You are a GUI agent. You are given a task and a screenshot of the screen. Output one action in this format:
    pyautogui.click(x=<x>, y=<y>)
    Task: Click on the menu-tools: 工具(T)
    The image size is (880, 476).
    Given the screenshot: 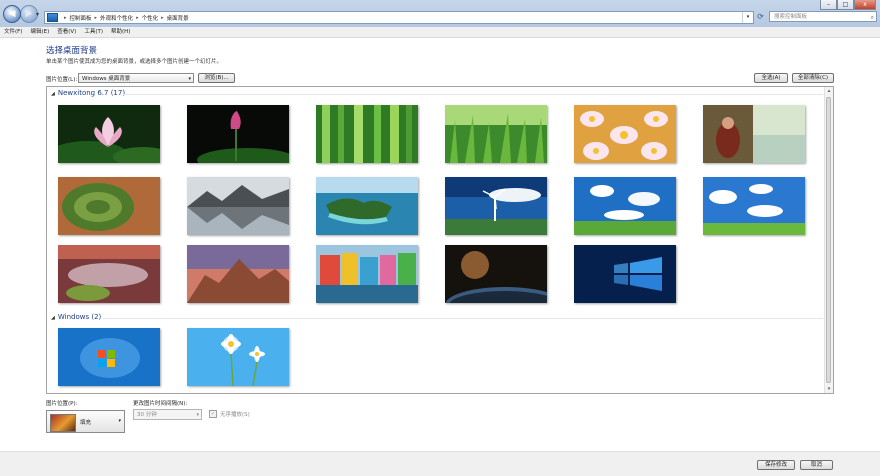 What is the action you would take?
    pyautogui.click(x=93, y=32)
    